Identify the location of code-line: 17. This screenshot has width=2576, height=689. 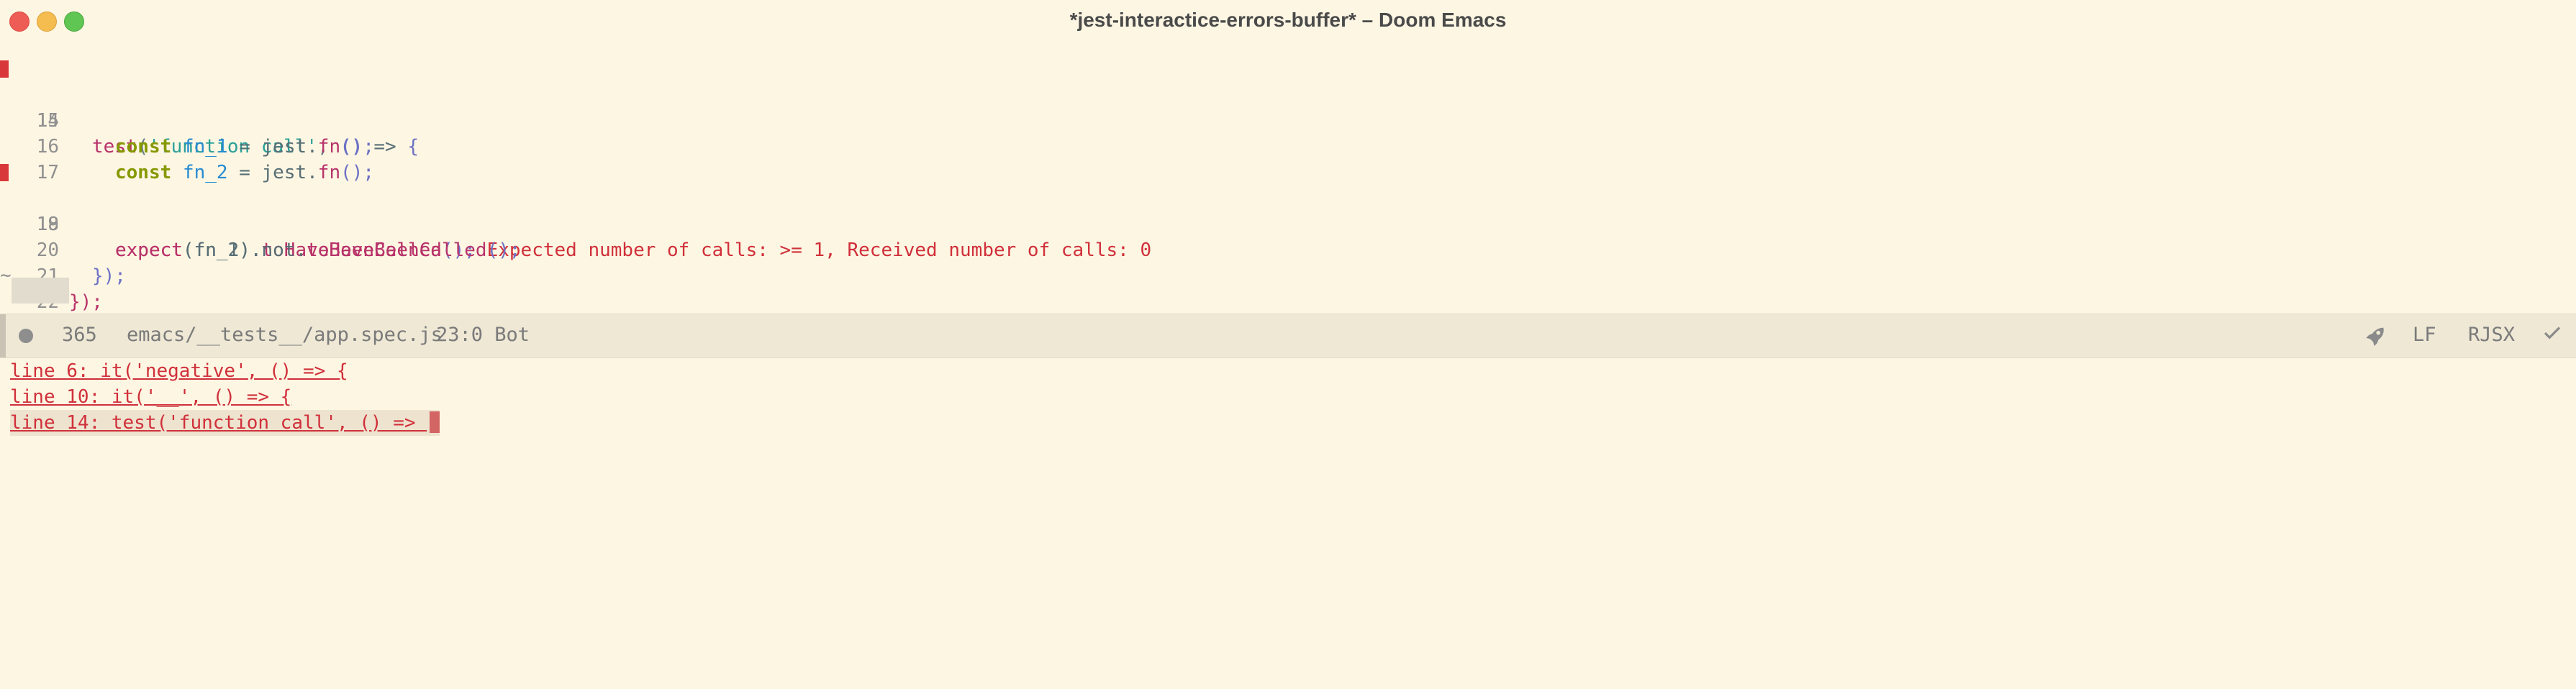
(1288, 159).